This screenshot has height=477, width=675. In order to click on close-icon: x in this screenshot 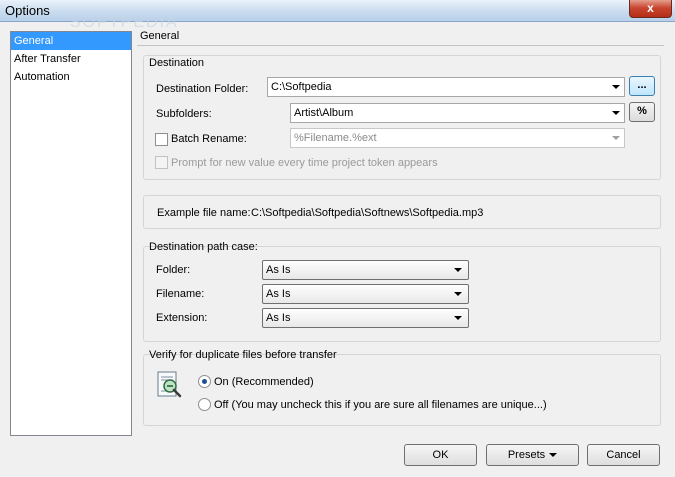, I will do `click(650, 8)`.